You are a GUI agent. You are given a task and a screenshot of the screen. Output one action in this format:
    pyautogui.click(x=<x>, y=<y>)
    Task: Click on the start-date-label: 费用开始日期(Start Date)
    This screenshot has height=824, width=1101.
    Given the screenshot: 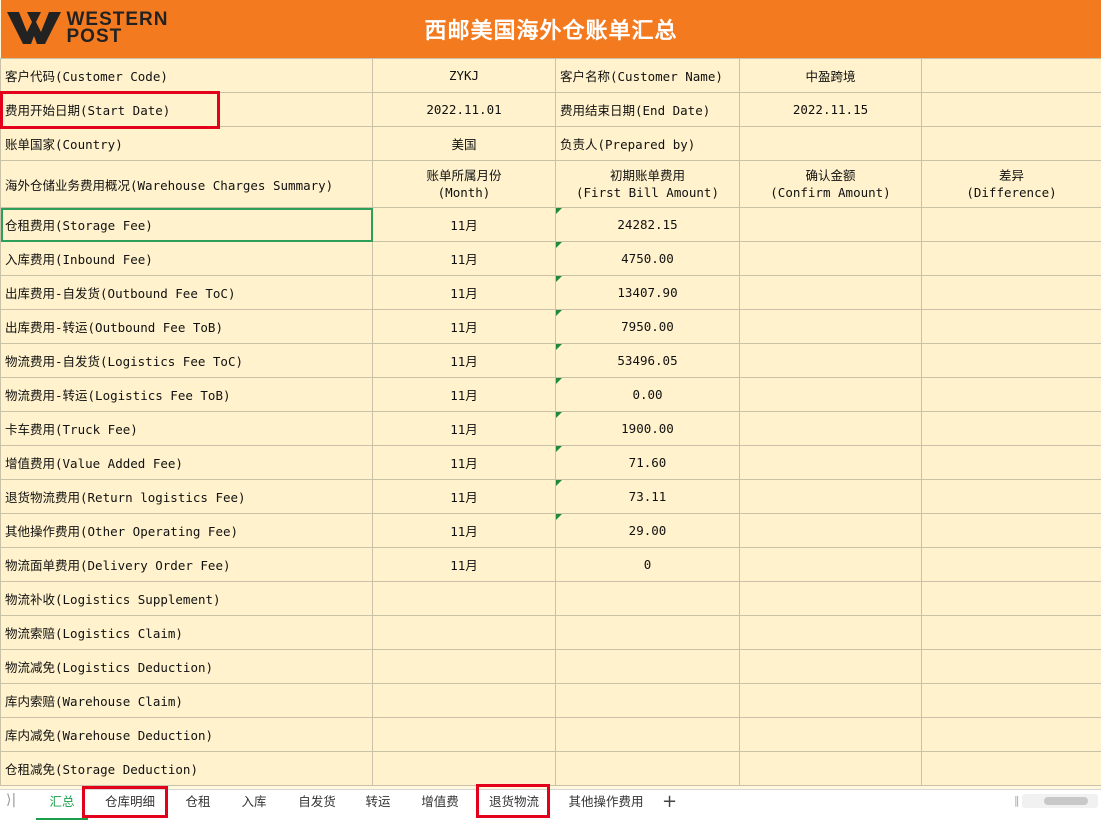 What is the action you would take?
    pyautogui.click(x=187, y=110)
    